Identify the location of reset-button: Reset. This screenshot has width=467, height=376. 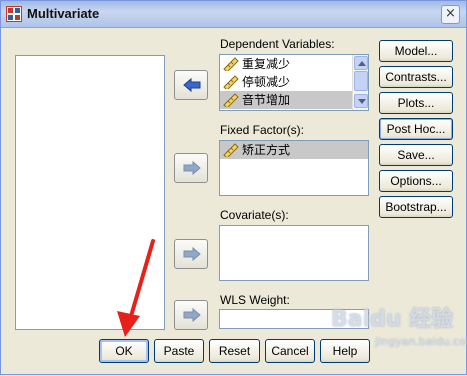
(234, 351).